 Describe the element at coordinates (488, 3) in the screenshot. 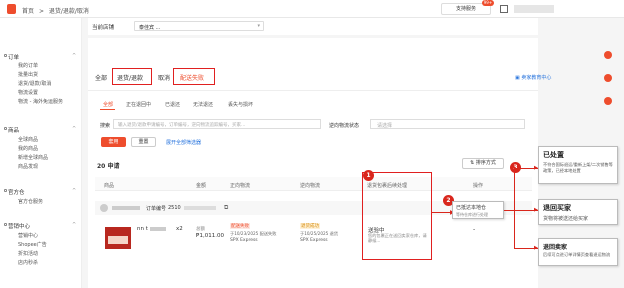

I see `notification-badge: 99+` at that location.